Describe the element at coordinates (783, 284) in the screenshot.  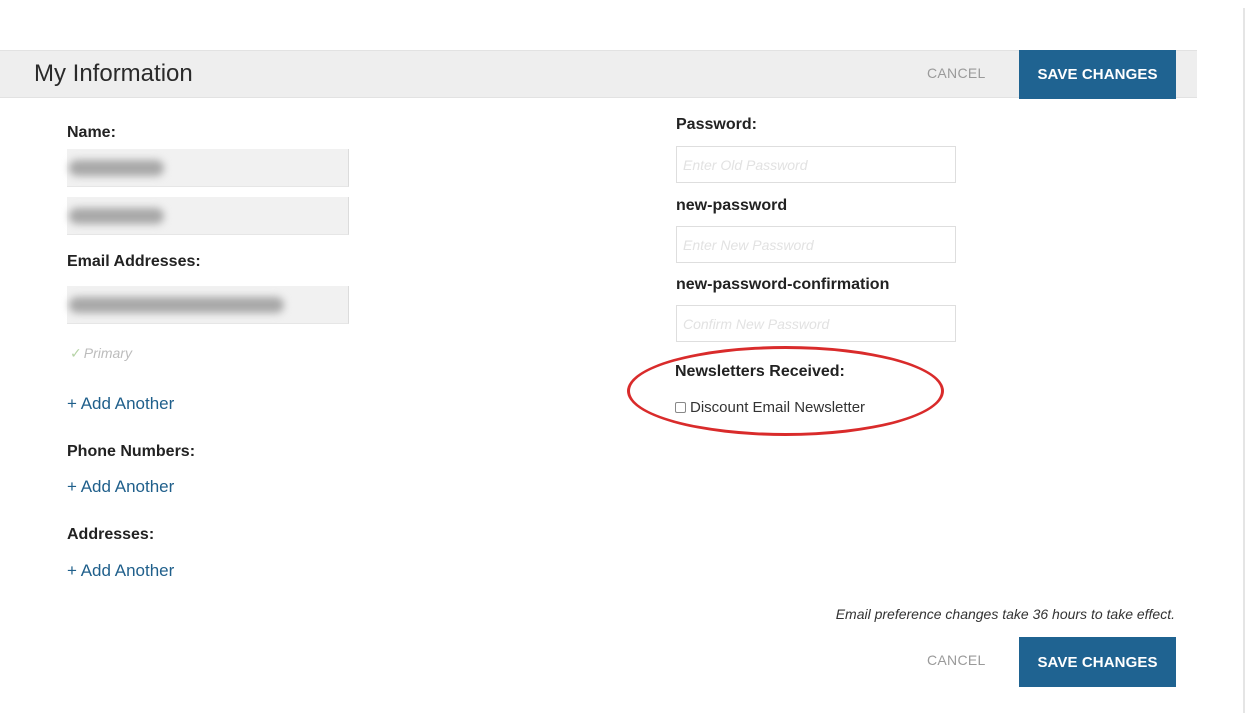
I see `new-password-confirmation-label: new-password-confirmation` at that location.